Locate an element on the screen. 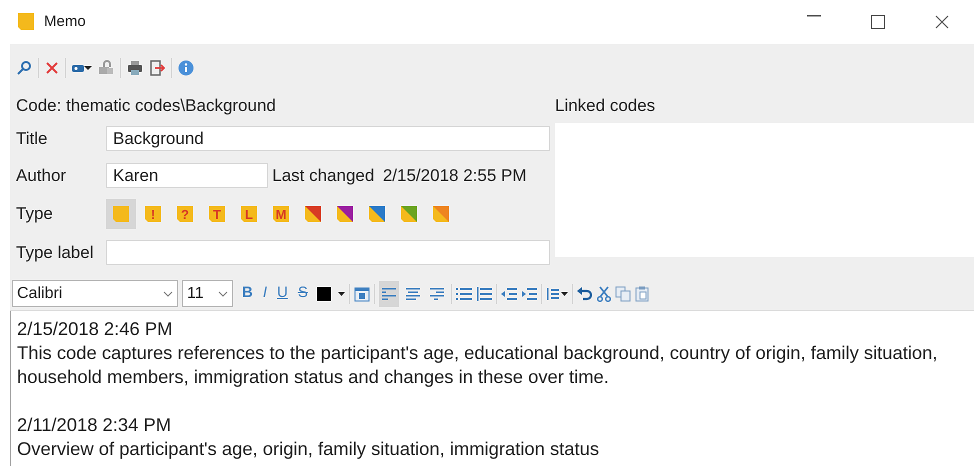 This screenshot has width=974, height=466. code-path-label: Code: thematic codes\Background is located at coordinates (146, 106).